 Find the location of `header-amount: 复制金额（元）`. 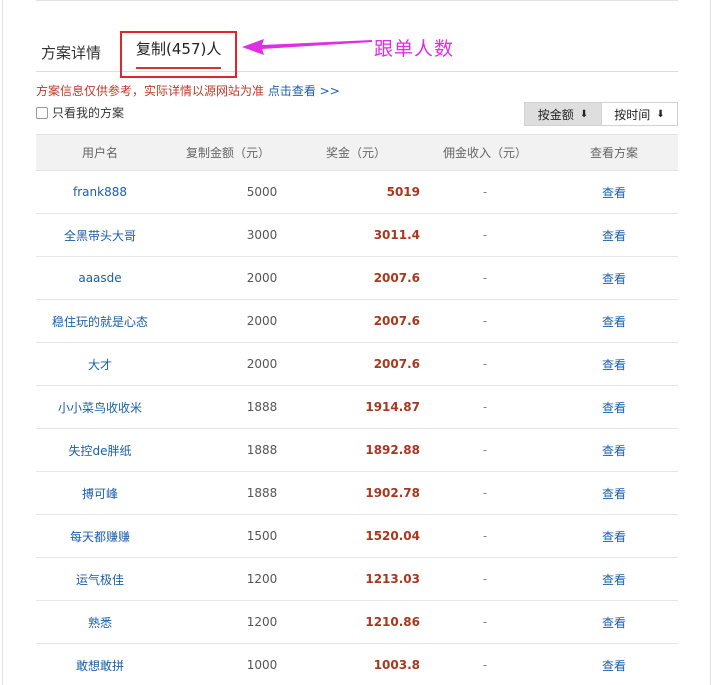

header-amount: 复制金额（元） is located at coordinates (228, 152).